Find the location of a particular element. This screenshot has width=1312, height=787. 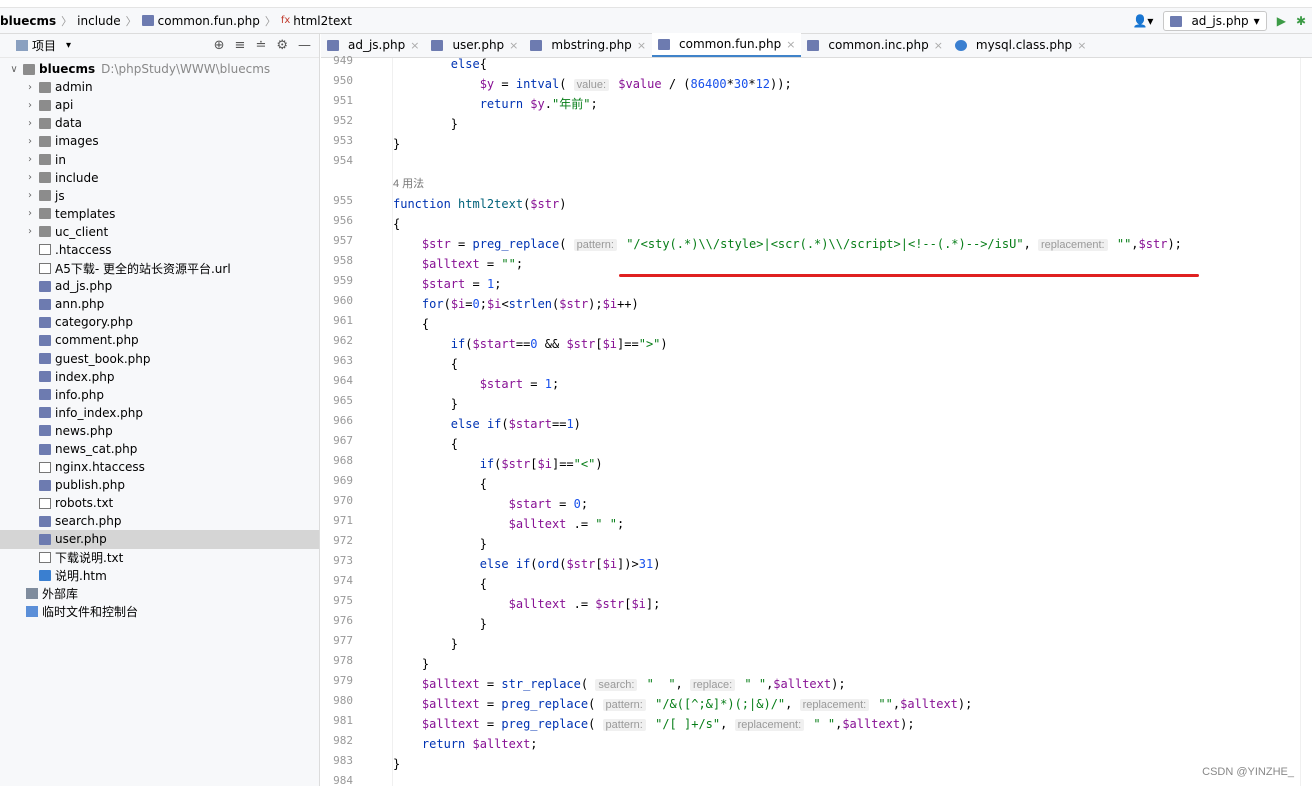

tree-item: ad_js.php is located at coordinates (159, 286).